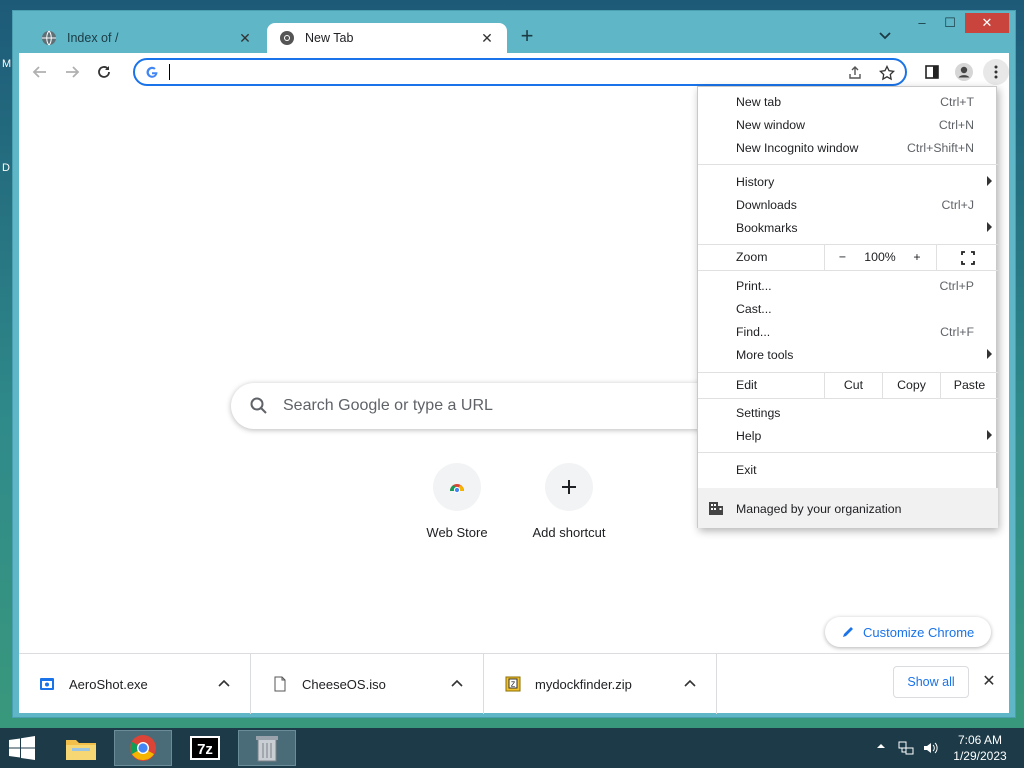  What do you see at coordinates (987, 23) in the screenshot?
I see `window-close-button: ✕` at bounding box center [987, 23].